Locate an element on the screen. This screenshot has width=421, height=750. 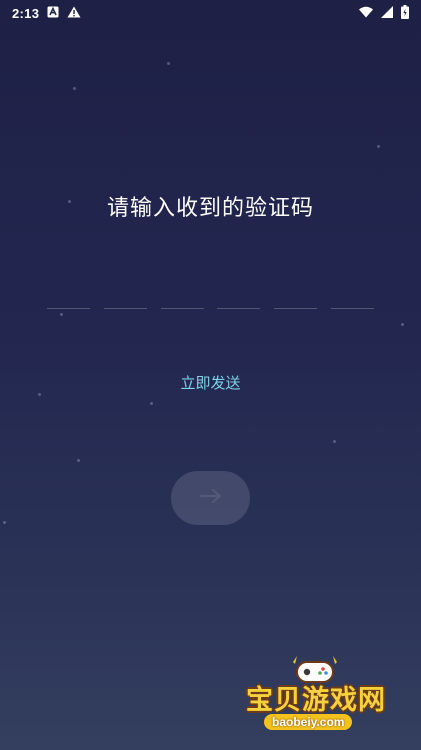
watermark-brand: 宝贝游戏网 is located at coordinates (316, 700).